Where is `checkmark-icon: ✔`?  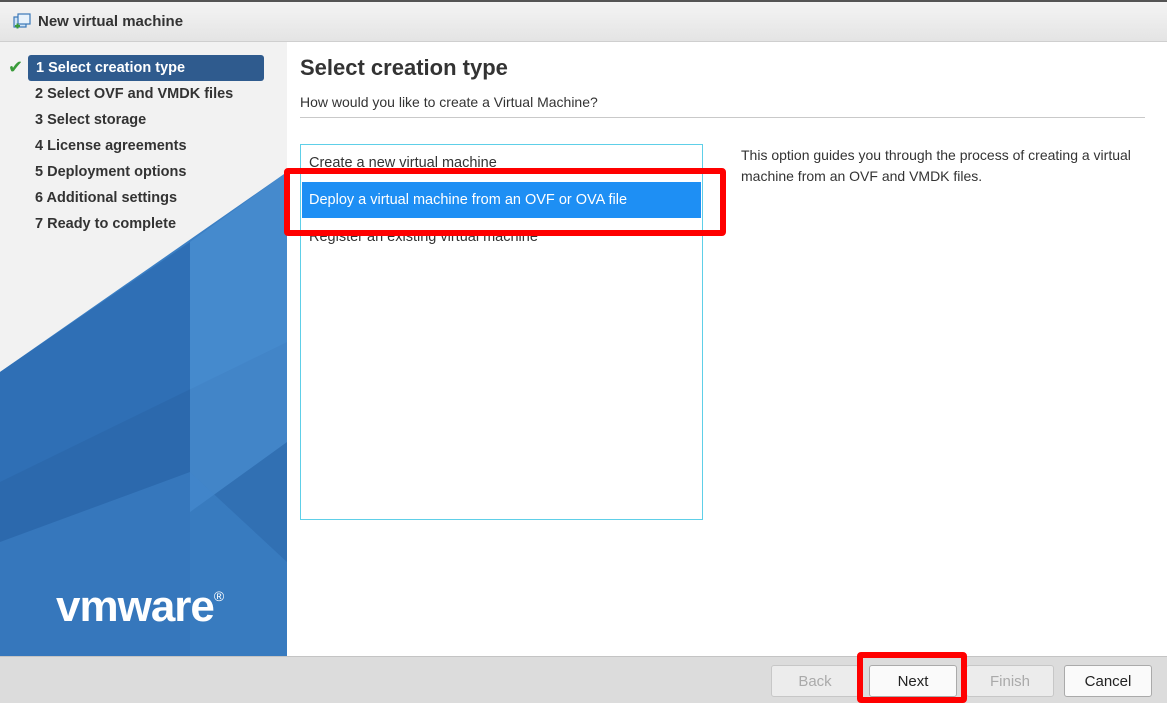
checkmark-icon: ✔ is located at coordinates (16, 67).